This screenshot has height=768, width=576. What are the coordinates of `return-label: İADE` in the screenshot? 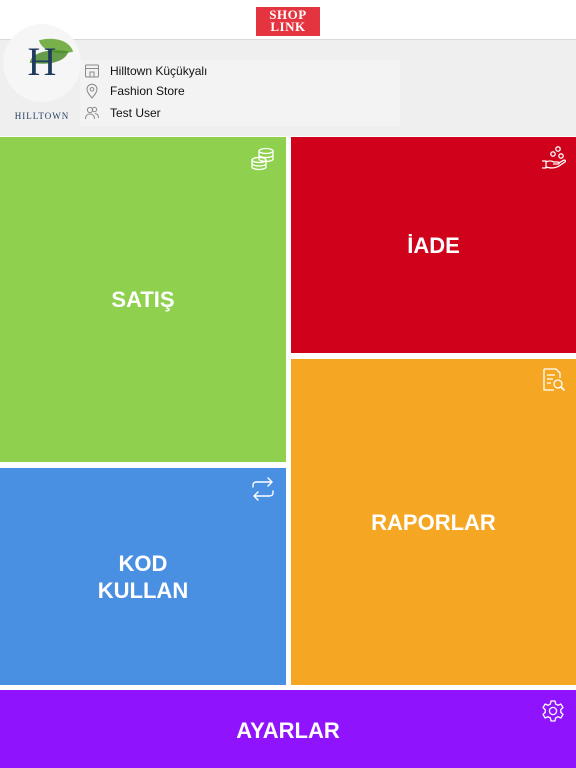 It's located at (433, 245).